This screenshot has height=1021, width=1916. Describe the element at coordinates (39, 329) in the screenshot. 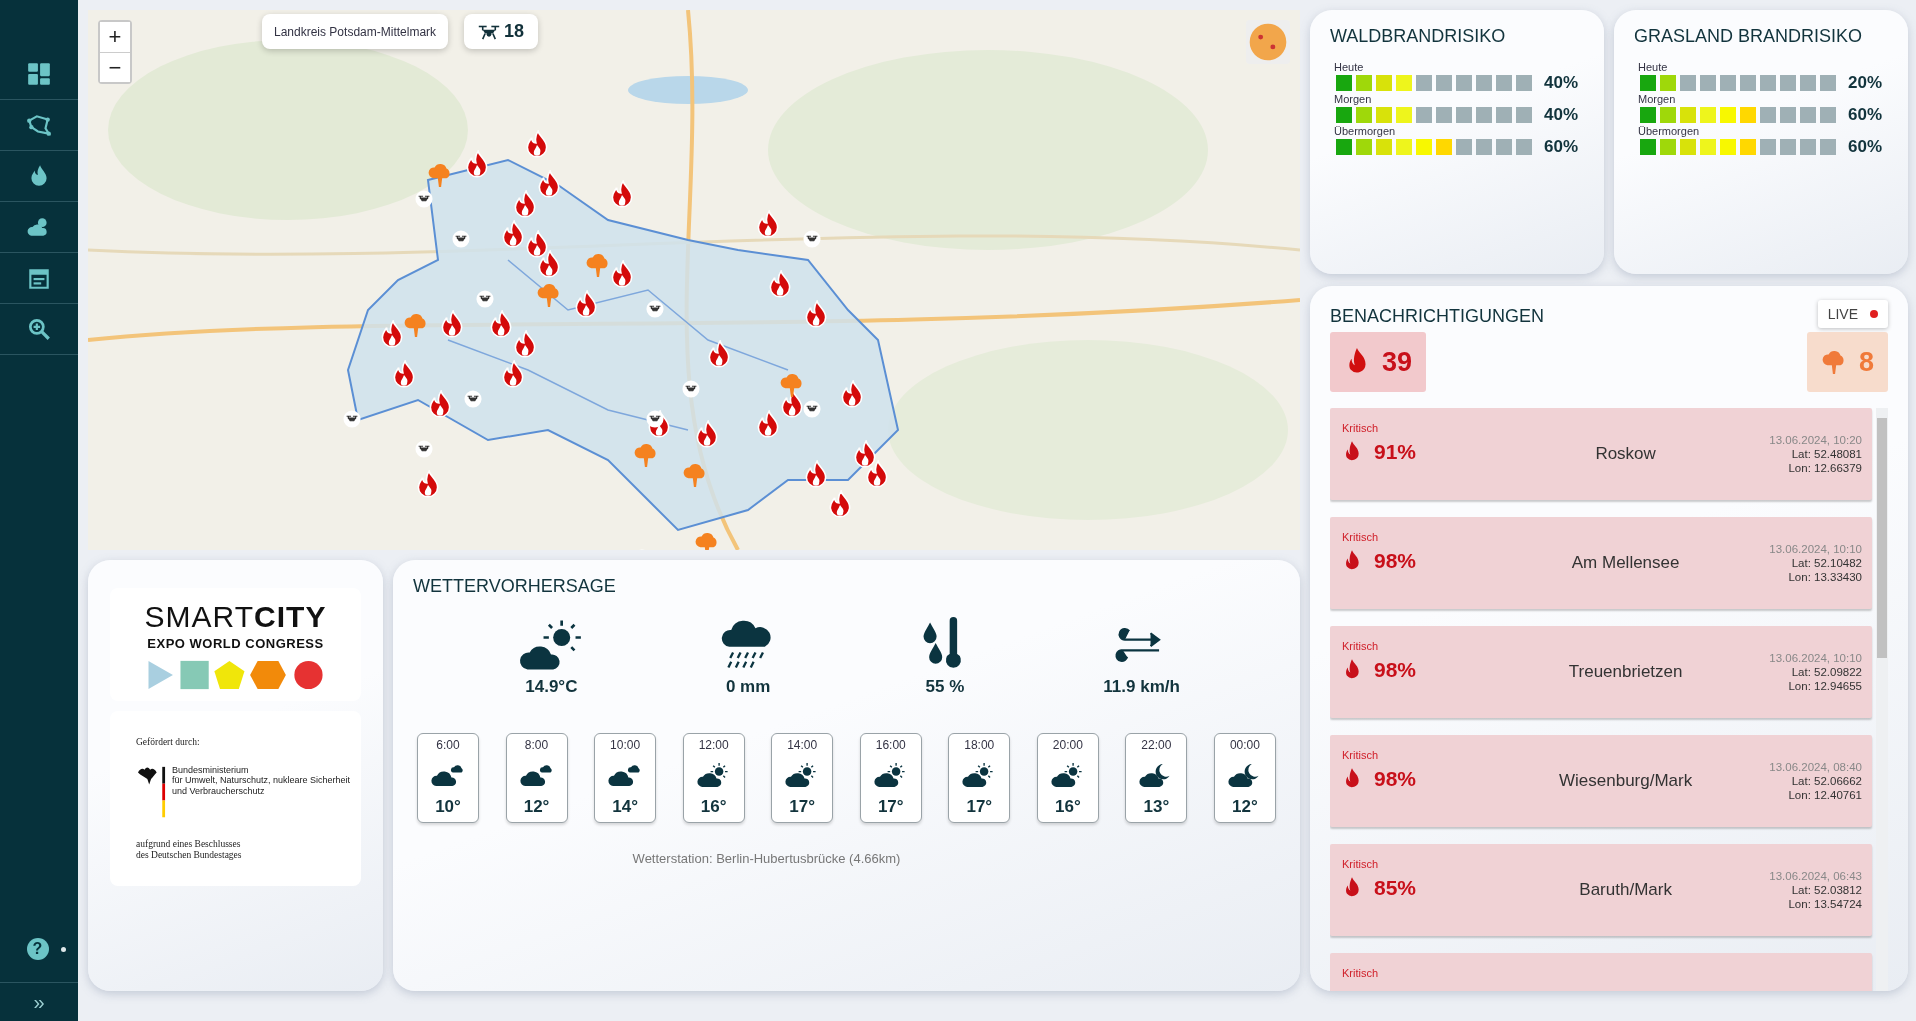

I see `search-icon` at that location.